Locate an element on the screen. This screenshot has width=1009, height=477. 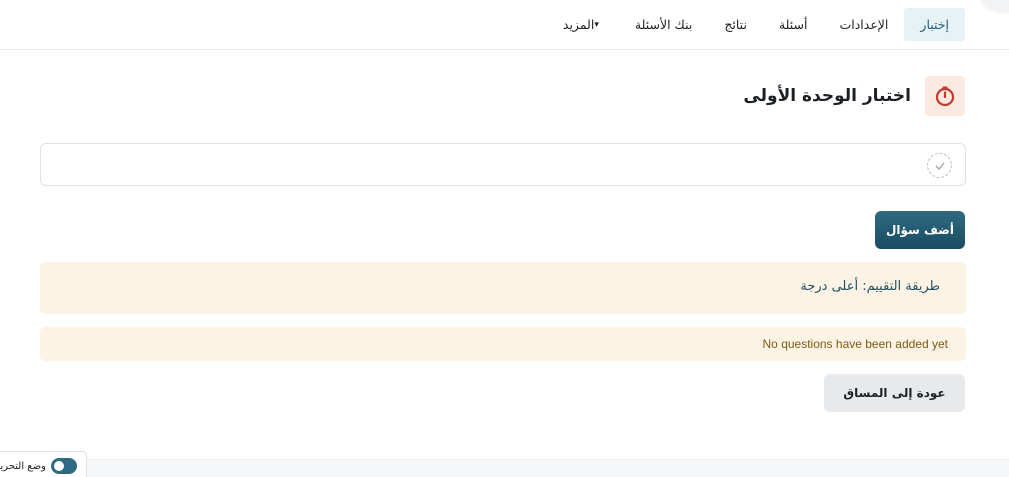
page-header: اختبار الوحدة الأولى is located at coordinates (854, 96).